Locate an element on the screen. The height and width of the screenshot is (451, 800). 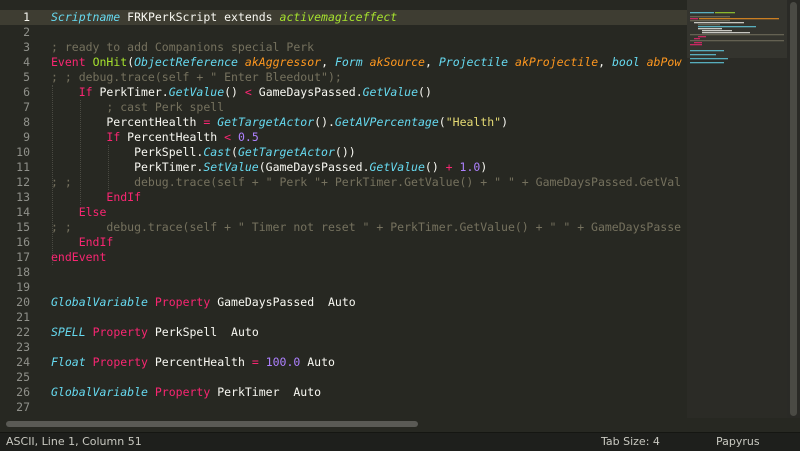
code-line: endEvent is located at coordinates (78, 257).